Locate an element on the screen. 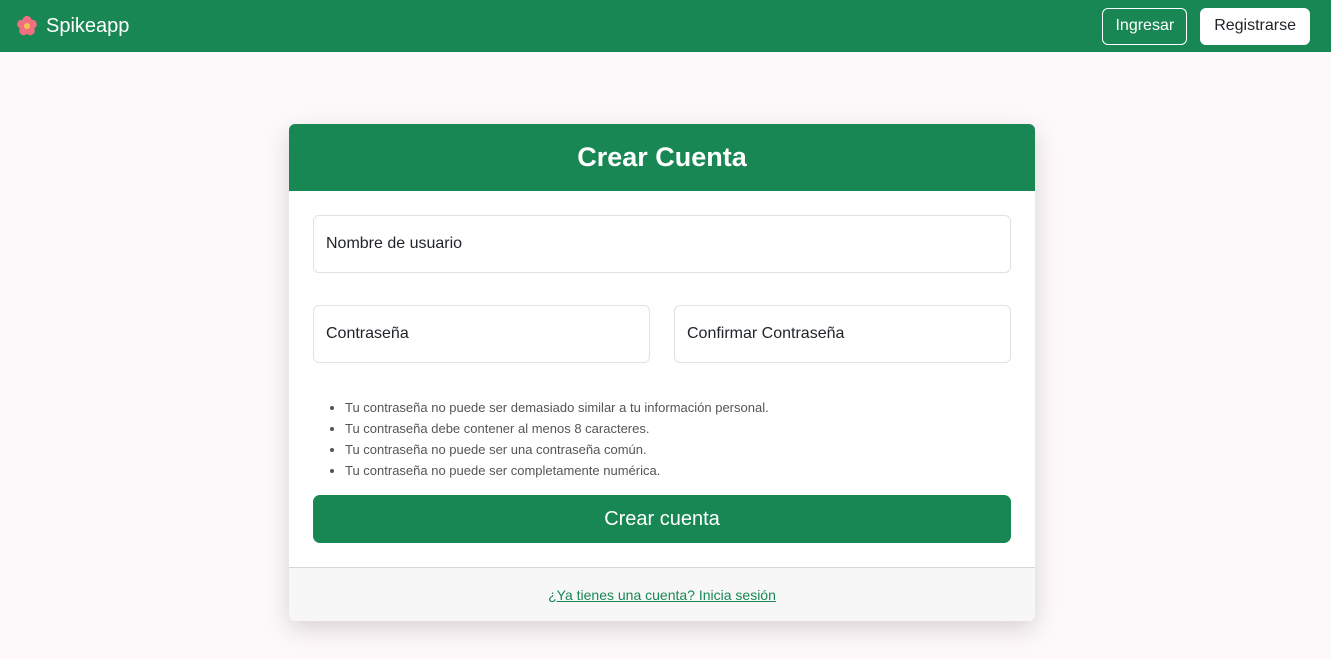 This screenshot has width=1331, height=659. navbar: Spikeapp Ingresar Registrarse is located at coordinates (665, 26).